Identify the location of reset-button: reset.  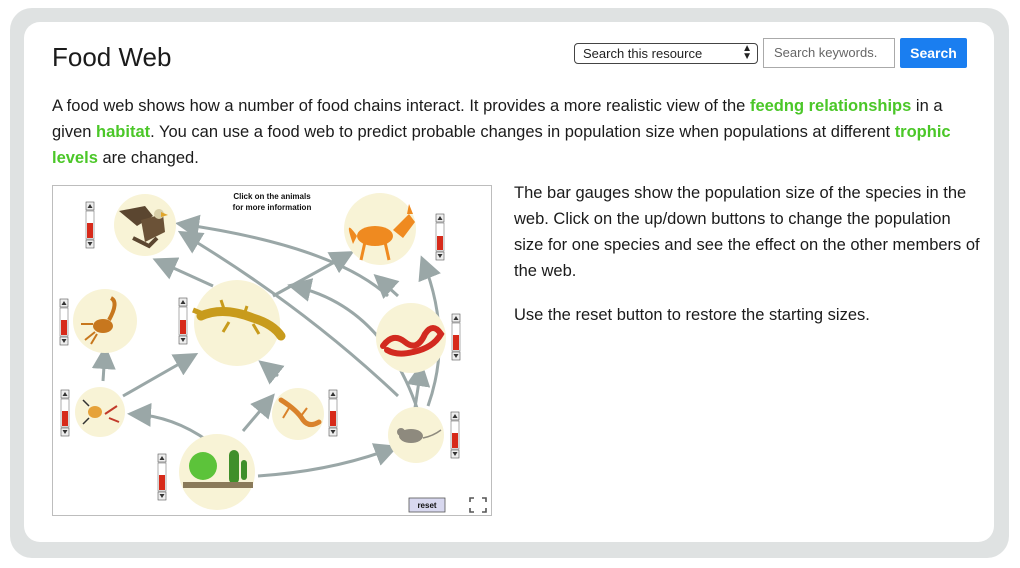
(427, 505).